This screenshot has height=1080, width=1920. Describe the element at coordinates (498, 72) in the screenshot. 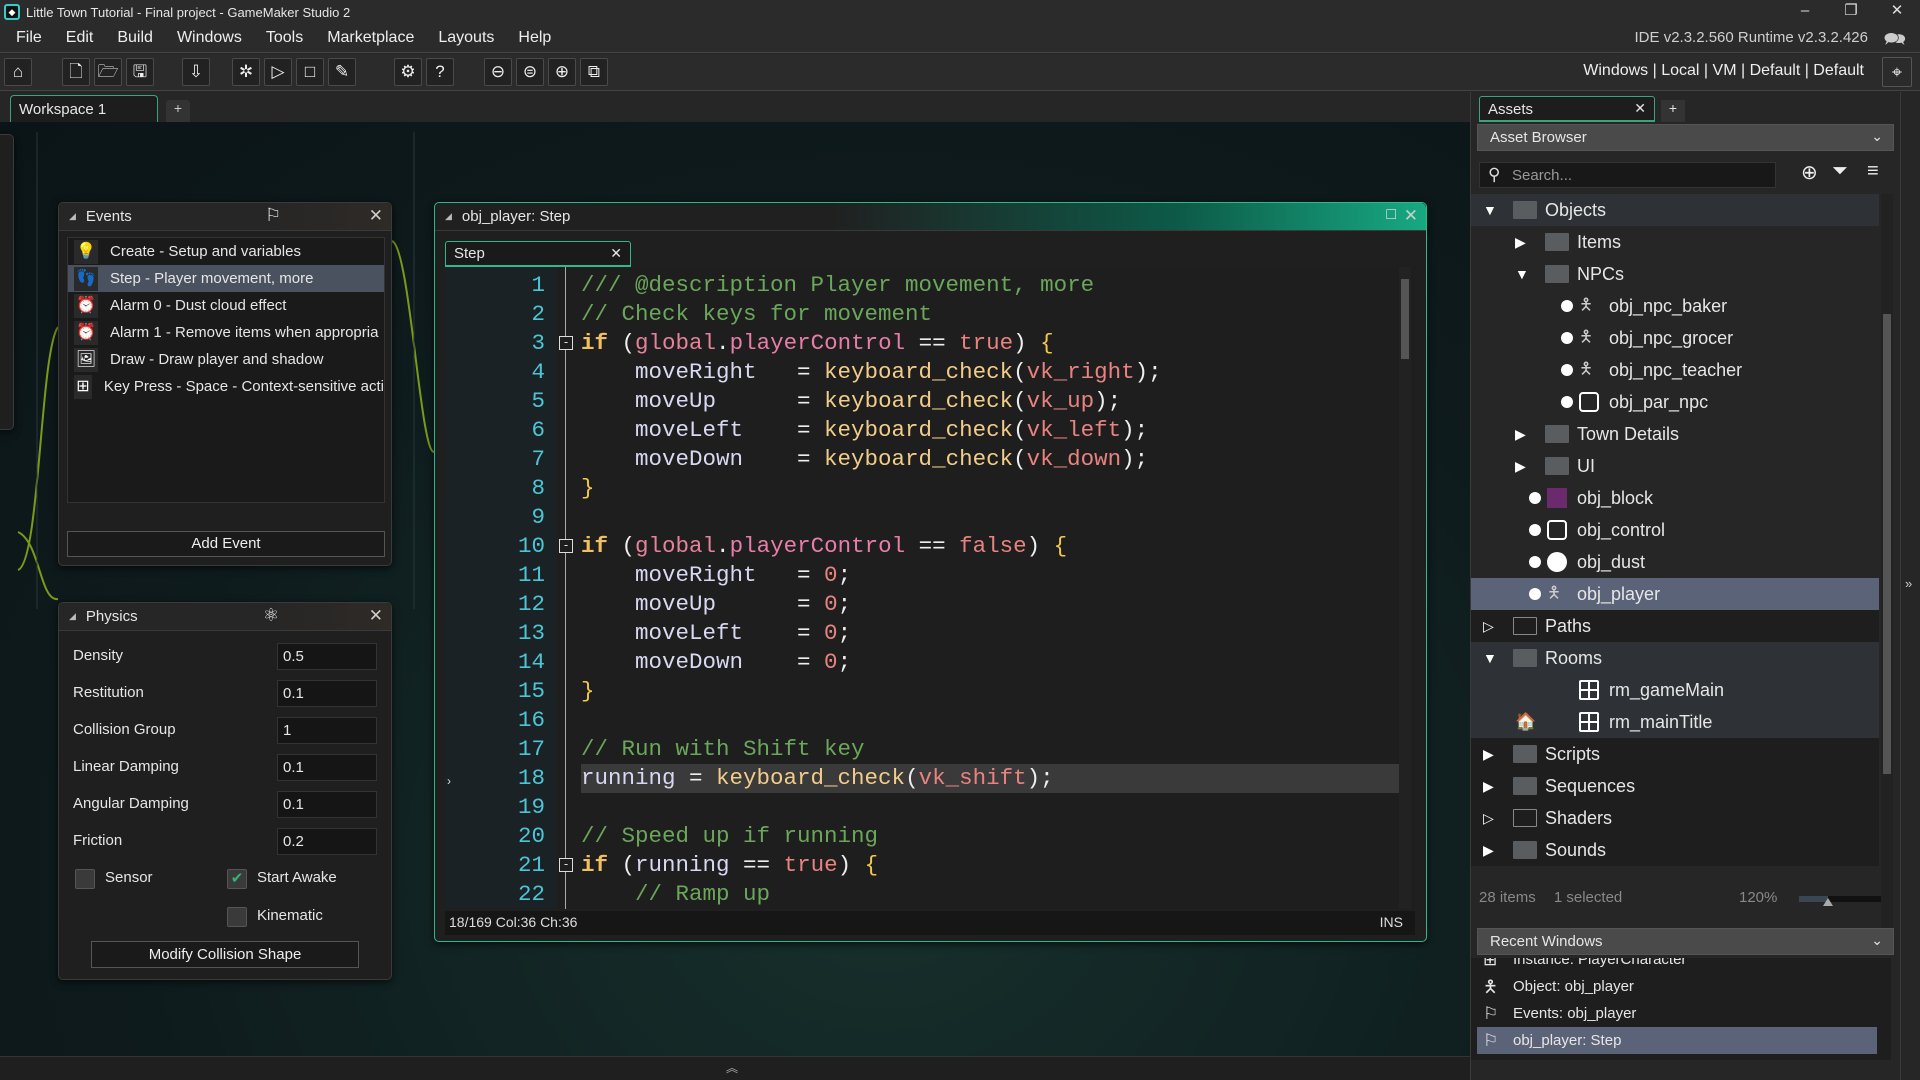

I see `zoom-out-icon: ⊖` at that location.